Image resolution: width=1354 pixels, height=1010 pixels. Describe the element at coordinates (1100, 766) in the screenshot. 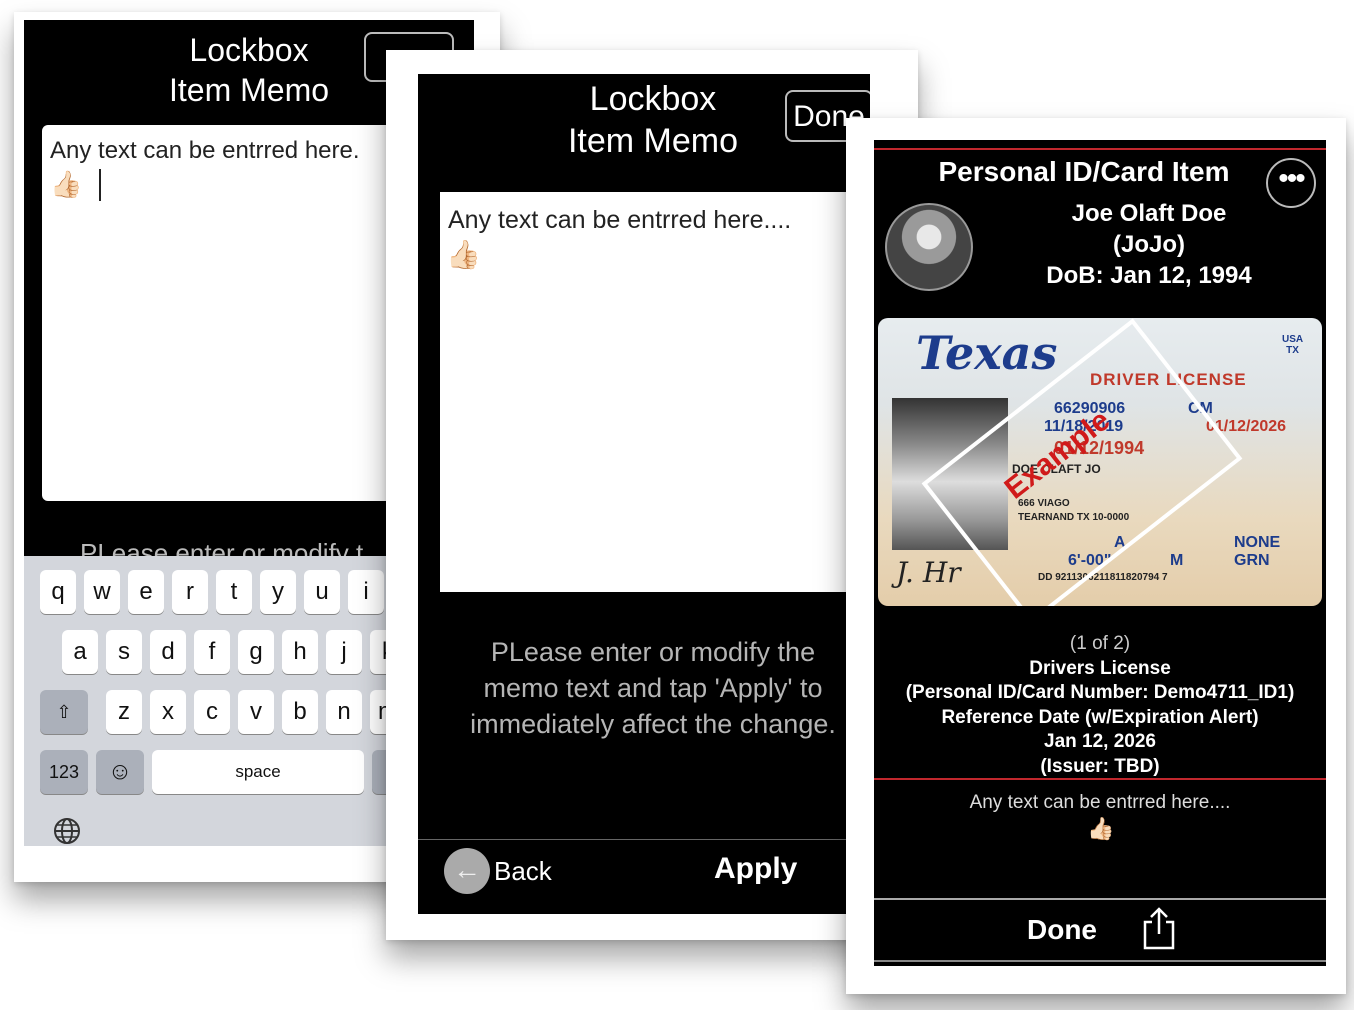

I see `issuer: (Issuer: TBD)` at that location.